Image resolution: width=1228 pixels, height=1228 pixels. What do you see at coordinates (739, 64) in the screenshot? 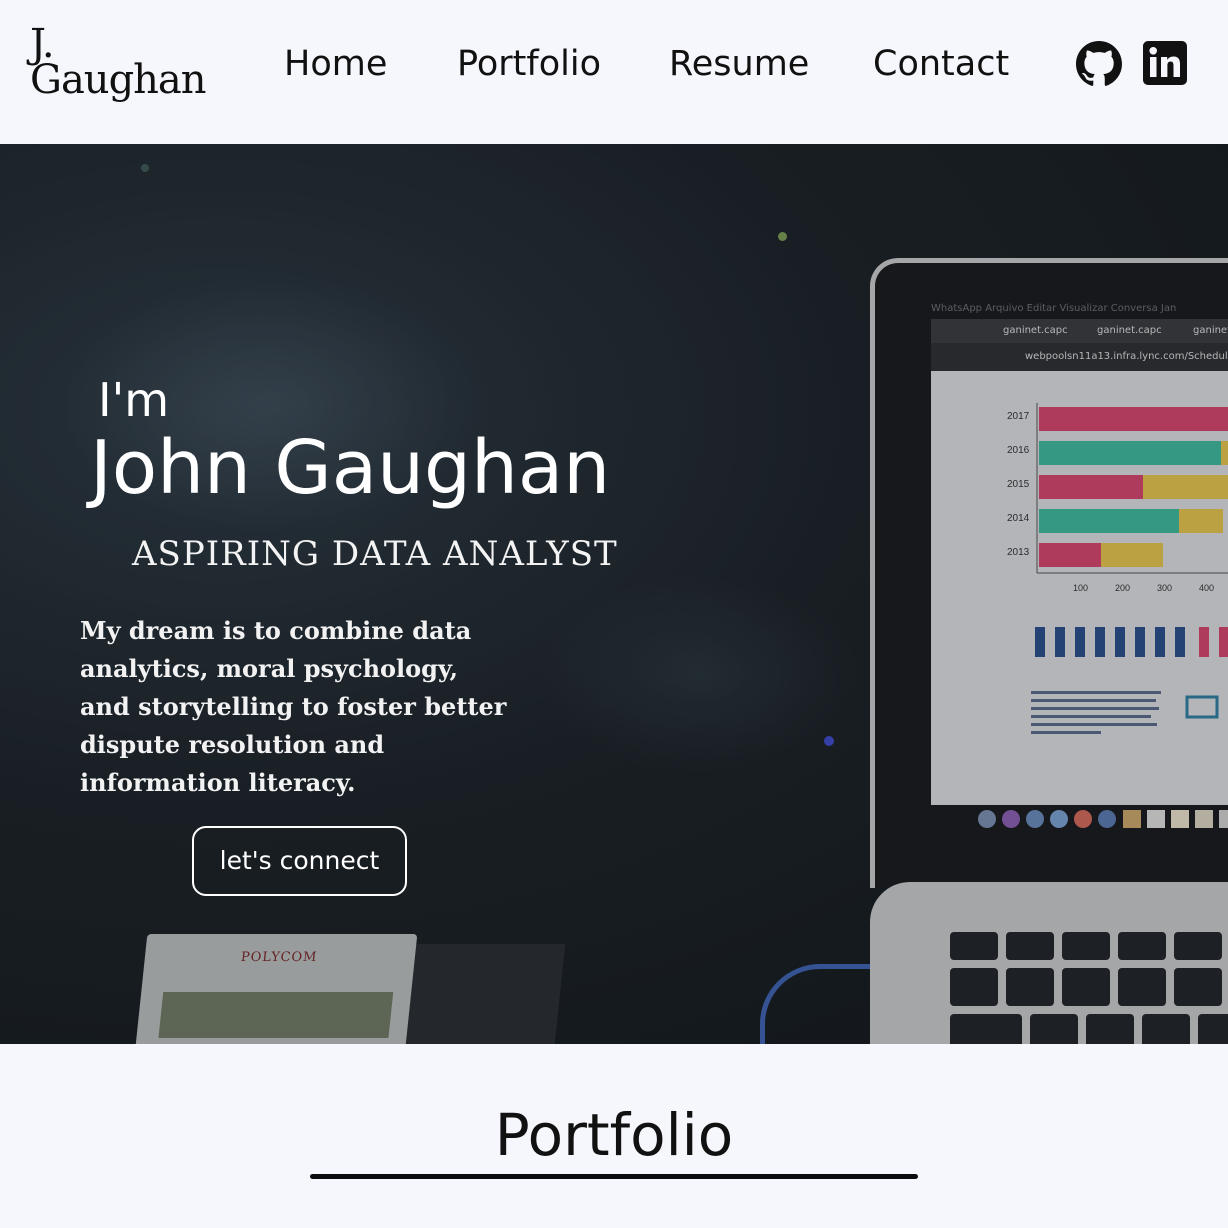
I see `nav-resume: Resume` at bounding box center [739, 64].